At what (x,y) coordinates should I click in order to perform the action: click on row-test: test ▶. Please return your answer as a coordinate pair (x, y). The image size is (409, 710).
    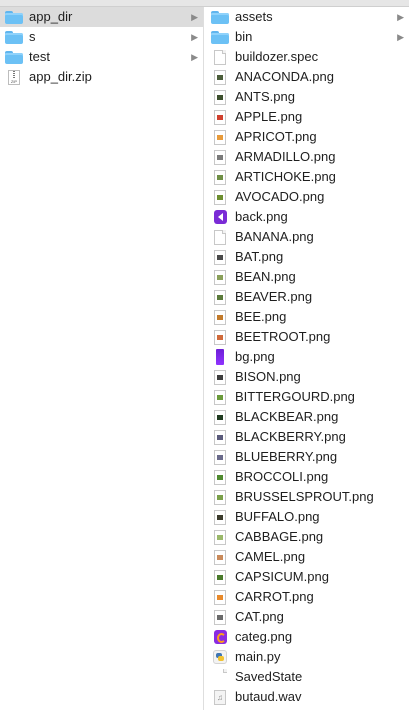
    Looking at the image, I should click on (101, 57).